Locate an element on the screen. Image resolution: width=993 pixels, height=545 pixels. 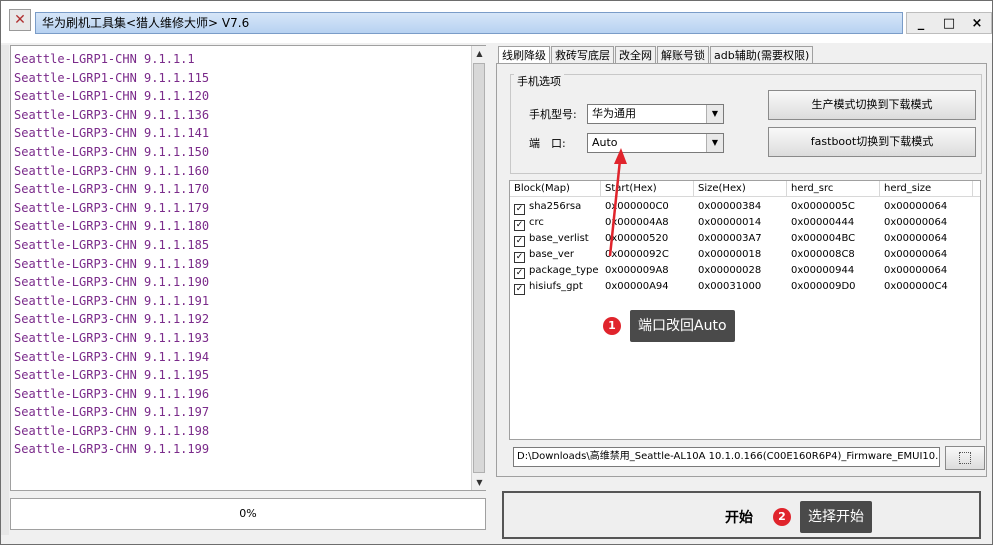
table-cell: 0x00000944 is located at coordinates (823, 270).